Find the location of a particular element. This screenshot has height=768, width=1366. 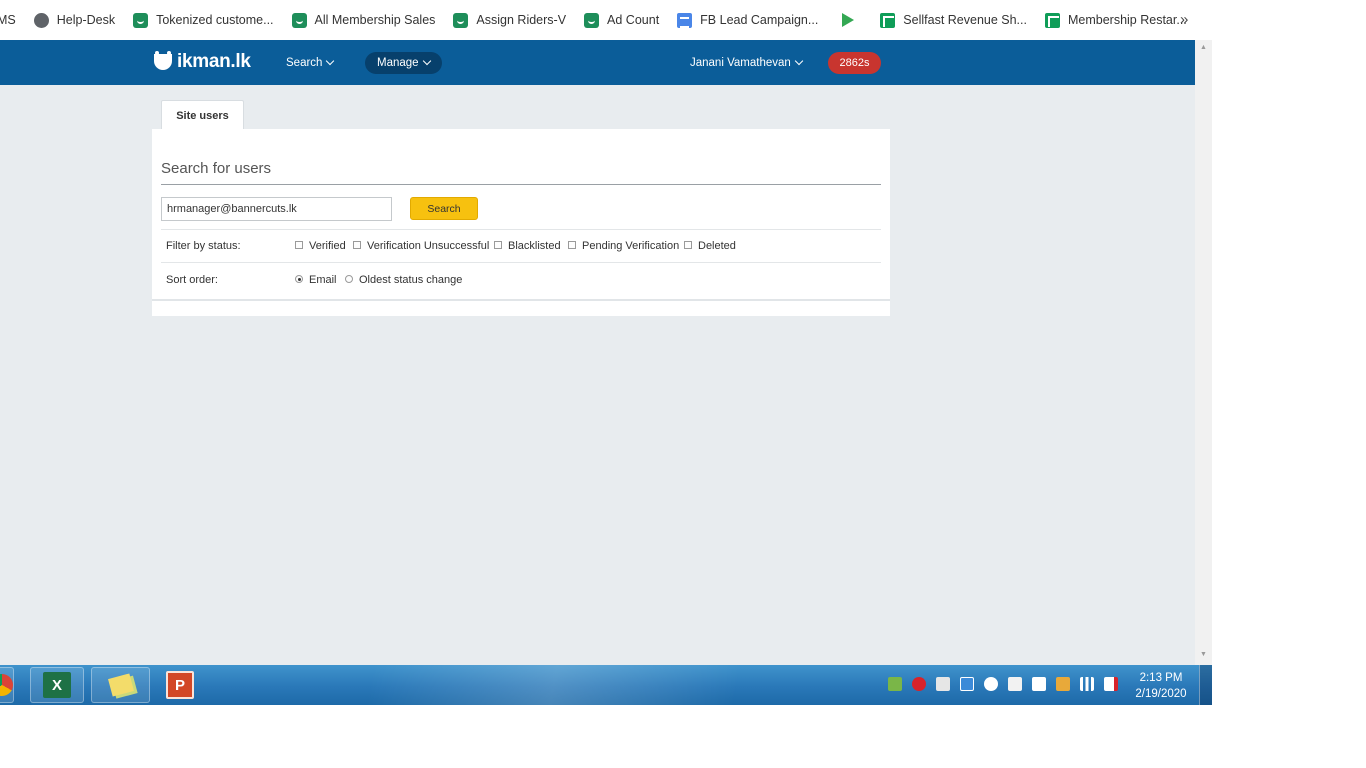

bookmark-play is located at coordinates (852, 20).